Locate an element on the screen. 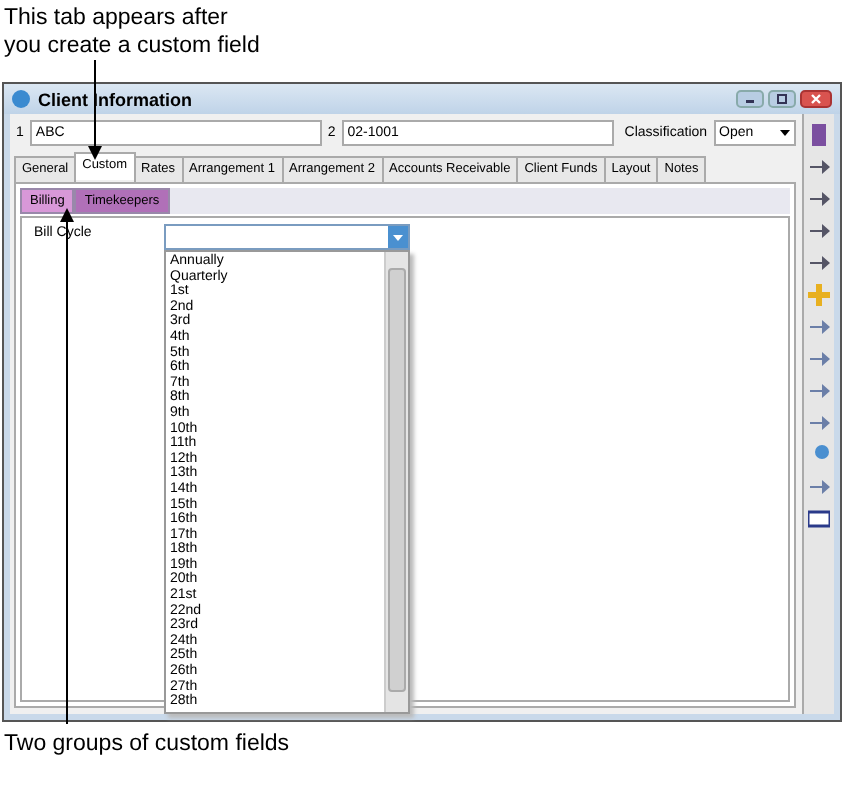 The width and height of the screenshot is (846, 800). list-icon is located at coordinates (819, 135).